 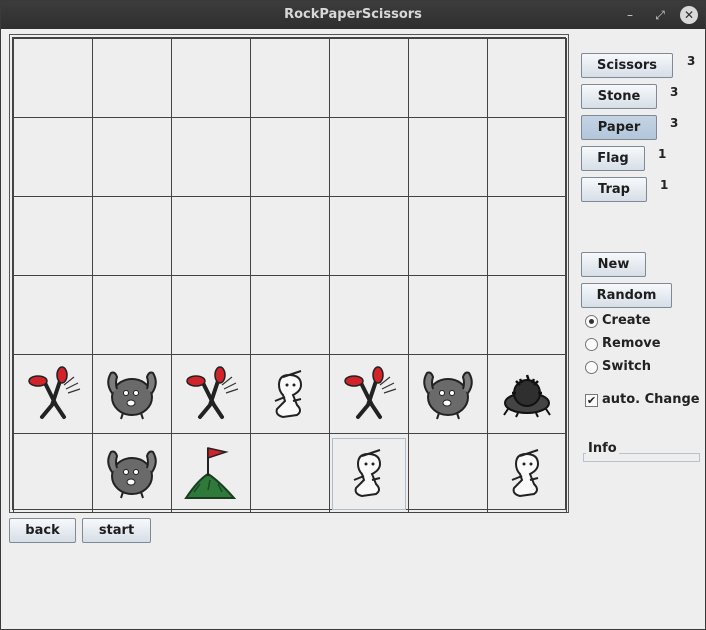 What do you see at coordinates (691, 61) in the screenshot?
I see `scissors-count: 3` at bounding box center [691, 61].